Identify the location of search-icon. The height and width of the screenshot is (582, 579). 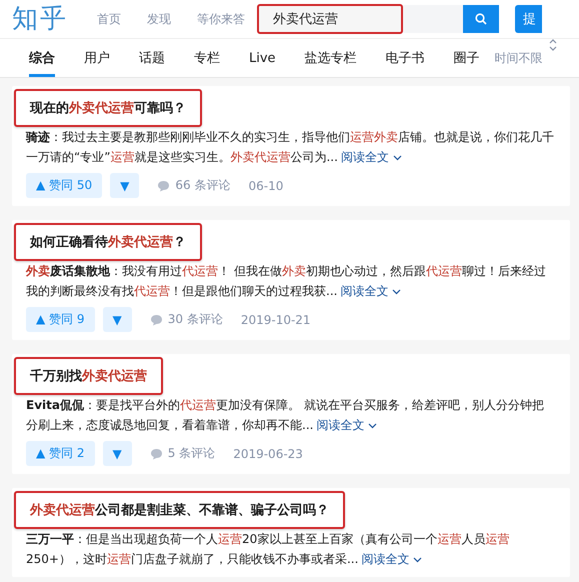
(481, 19).